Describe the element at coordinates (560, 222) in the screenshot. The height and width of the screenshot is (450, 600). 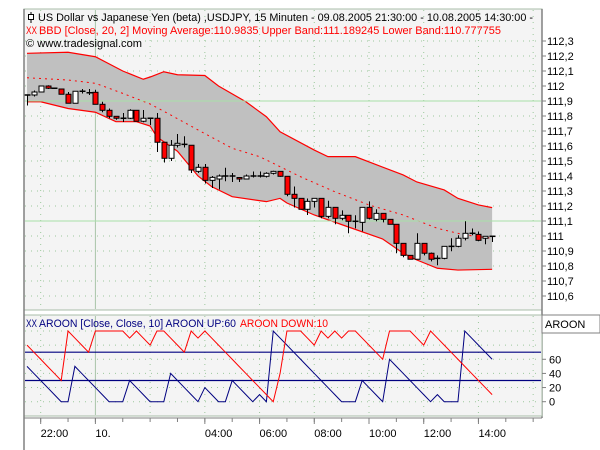
I see `price-tick-label: 111,1` at that location.